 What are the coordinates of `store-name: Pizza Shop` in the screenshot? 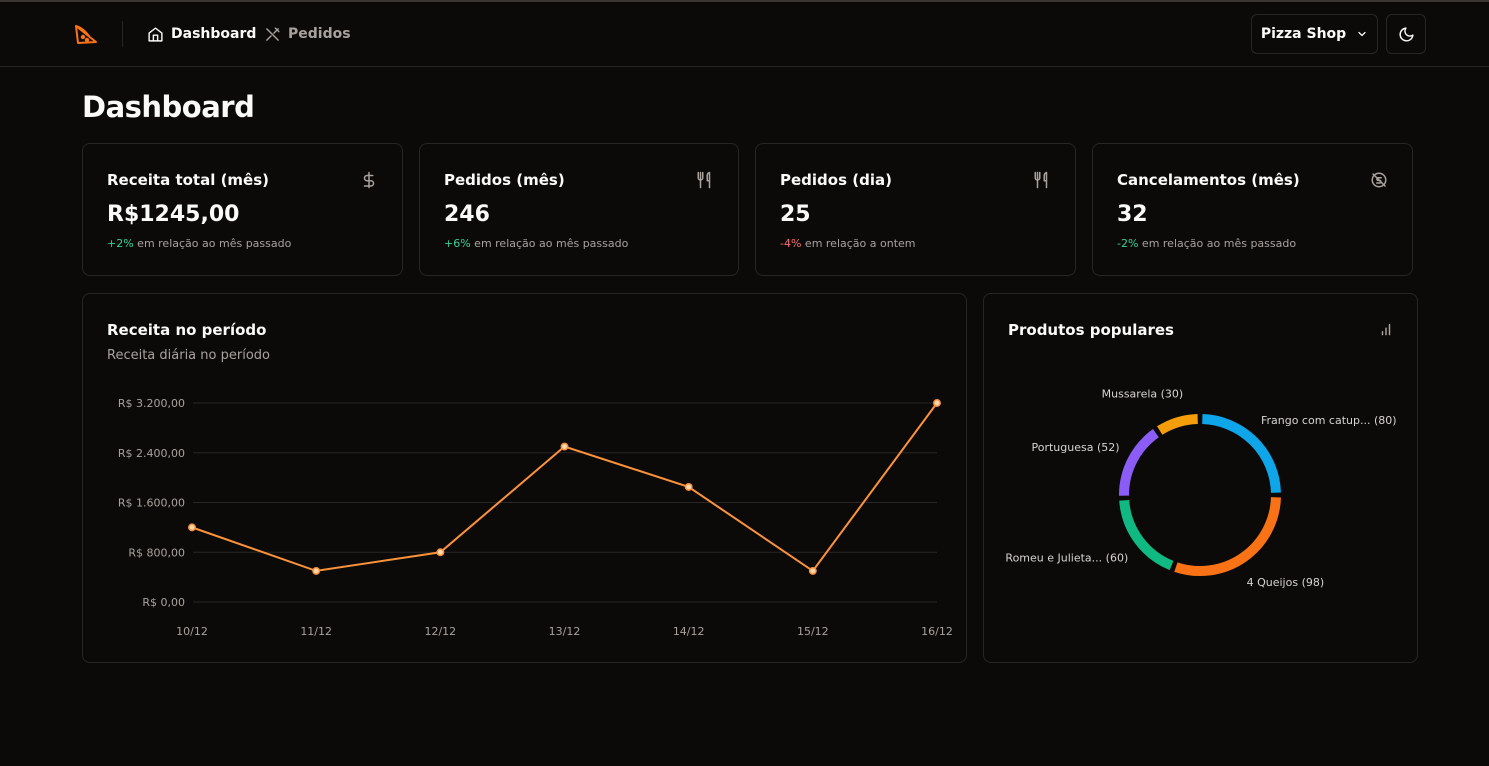 It's located at (1303, 34).